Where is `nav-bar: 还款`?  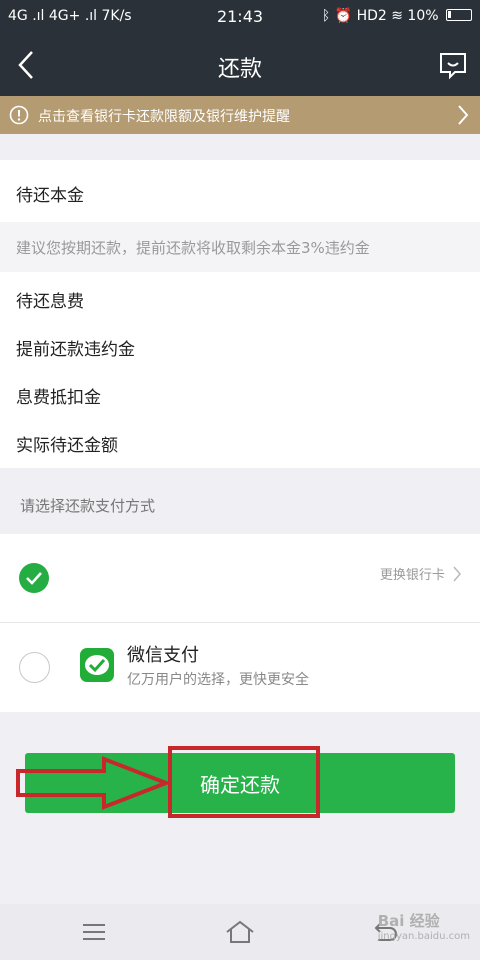
nav-bar: 还款 is located at coordinates (240, 65).